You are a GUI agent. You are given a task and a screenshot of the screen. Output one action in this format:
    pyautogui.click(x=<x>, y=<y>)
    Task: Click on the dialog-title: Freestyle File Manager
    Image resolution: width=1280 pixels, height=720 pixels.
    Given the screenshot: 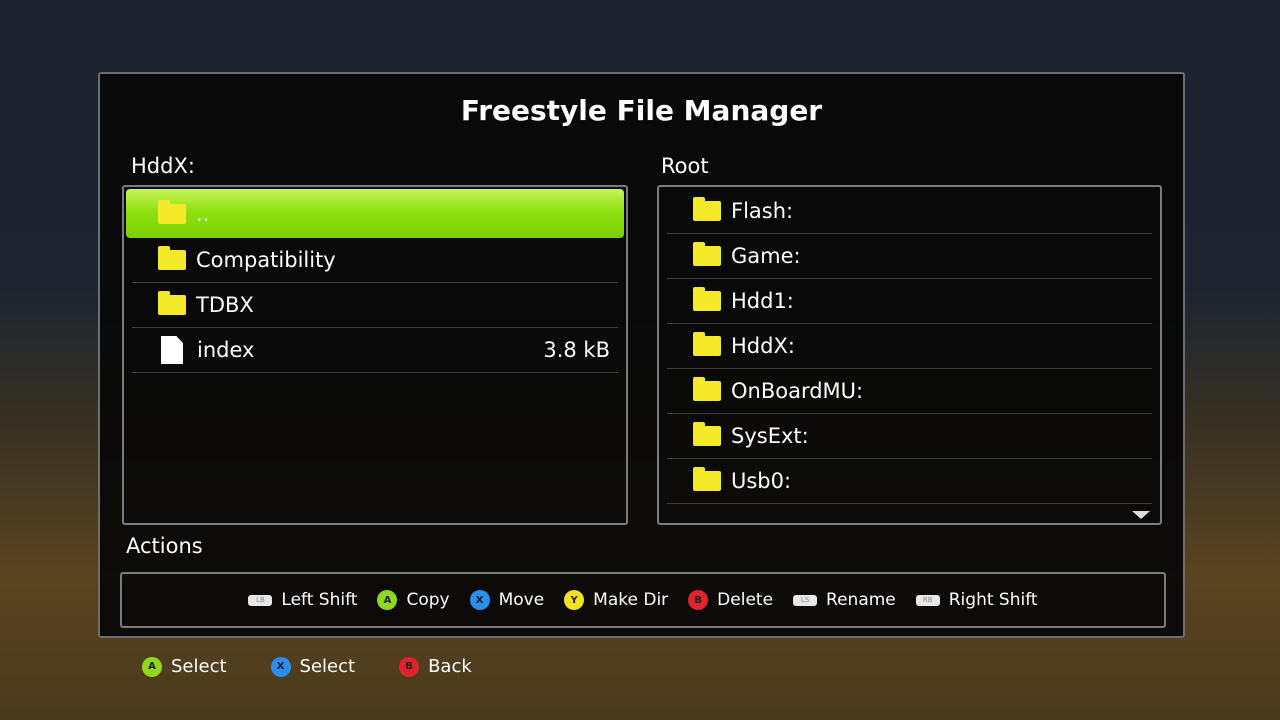 What is the action you would take?
    pyautogui.click(x=641, y=110)
    